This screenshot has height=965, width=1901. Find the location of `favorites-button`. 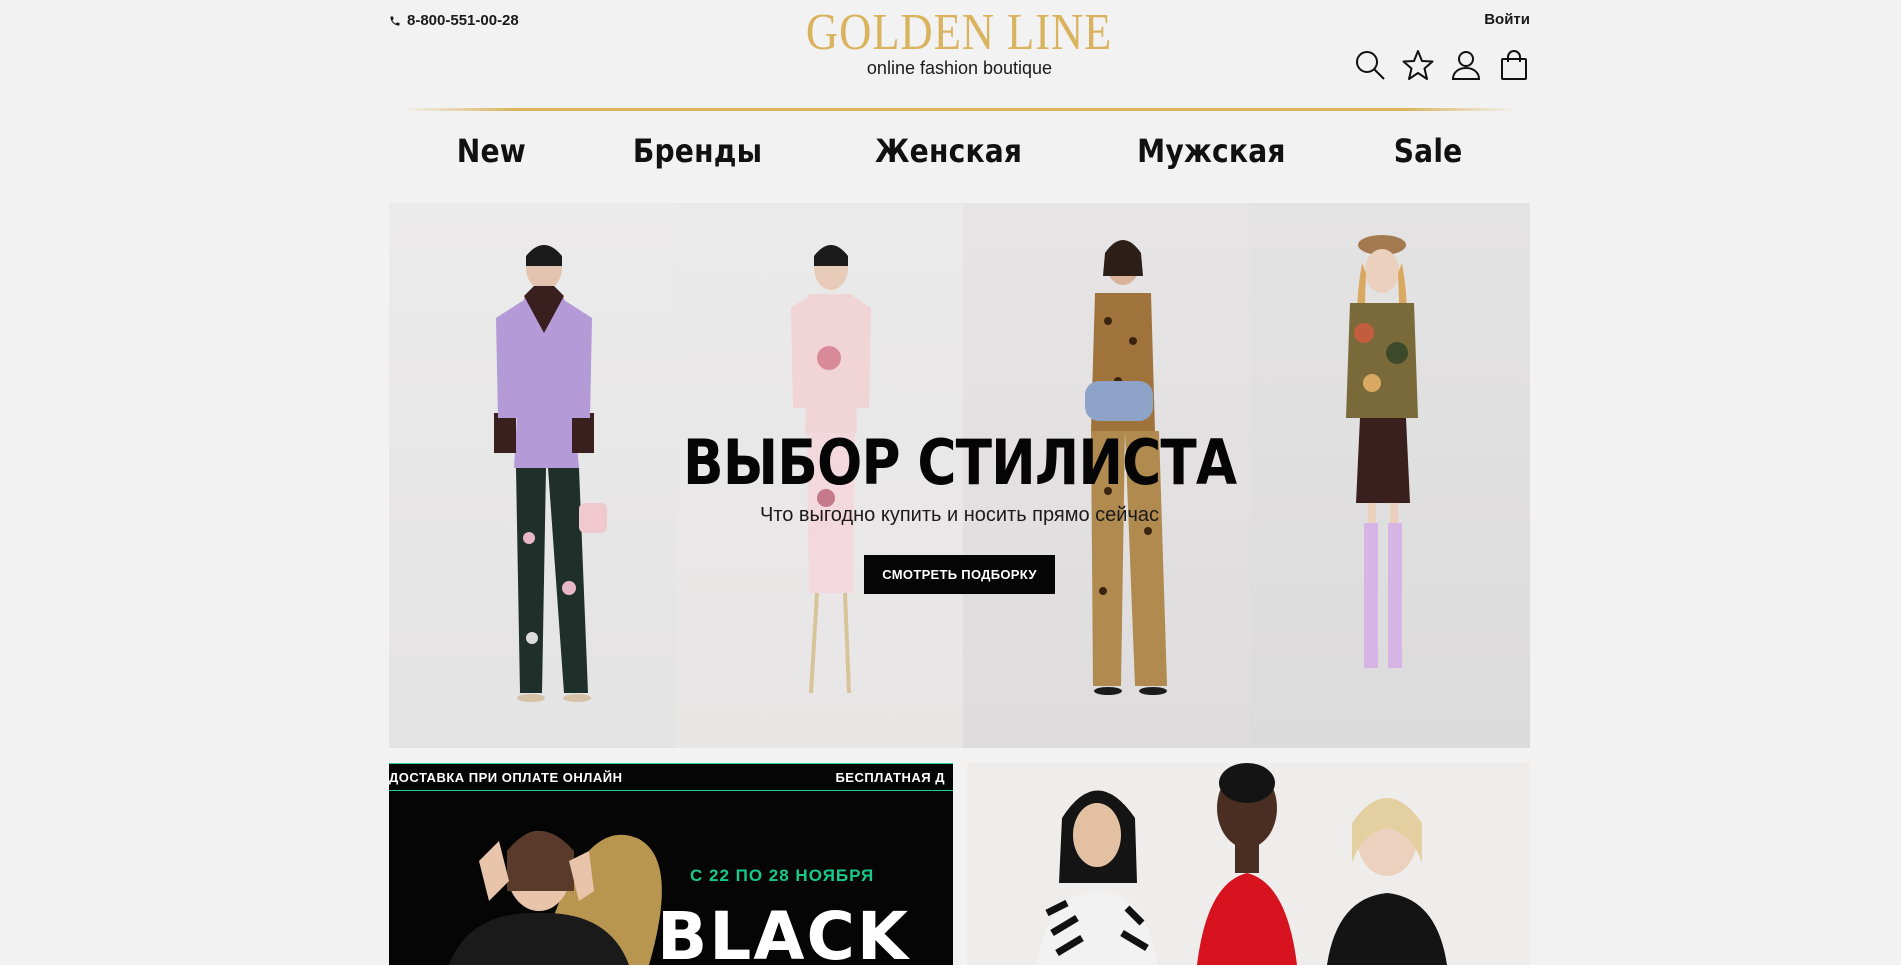

favorites-button is located at coordinates (1418, 65).